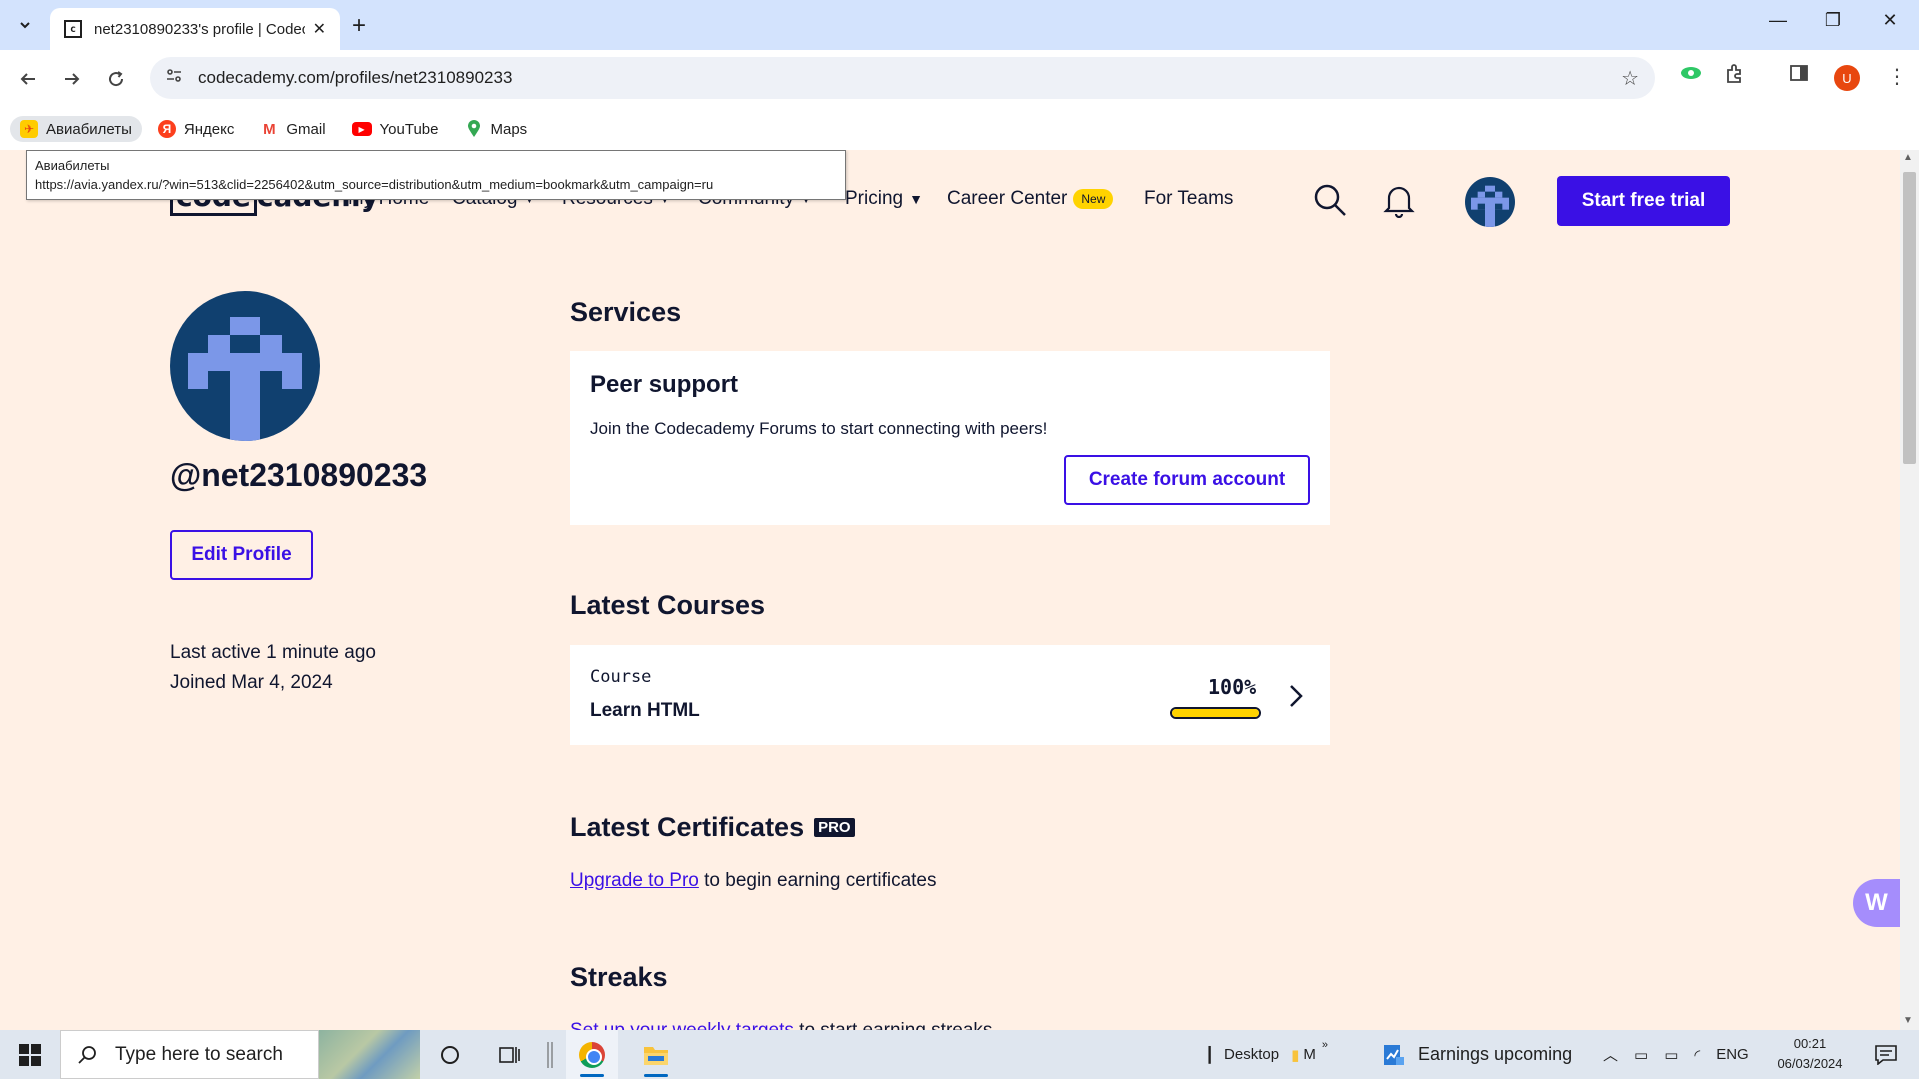 This screenshot has width=1919, height=1079. I want to click on arrow-left-icon, so click(27, 79).